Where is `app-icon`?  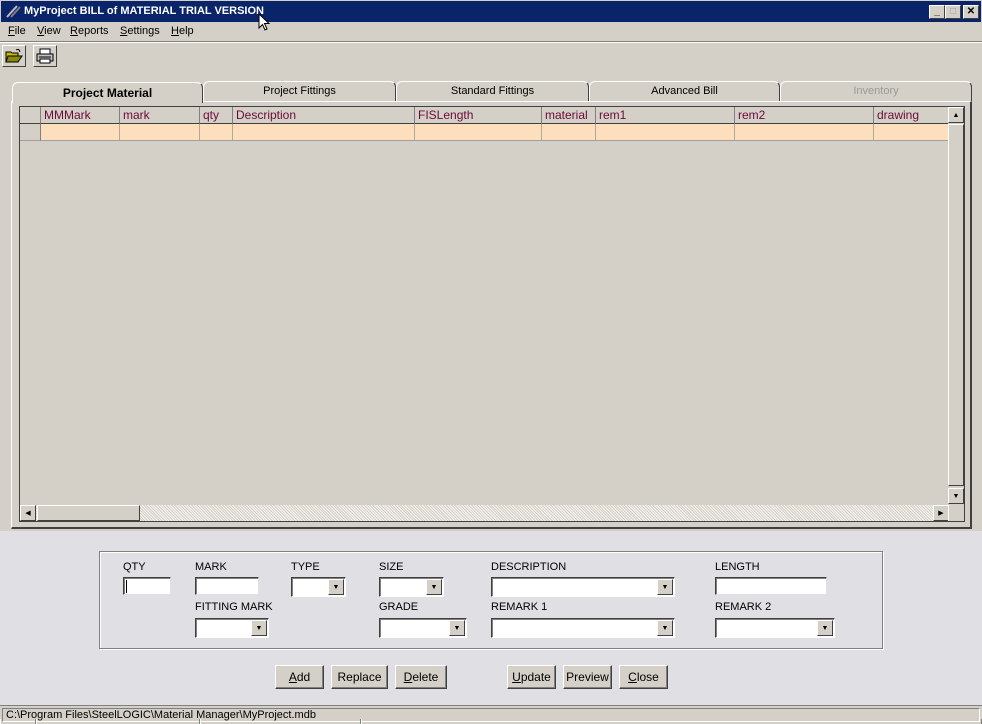
app-icon is located at coordinates (13, 11).